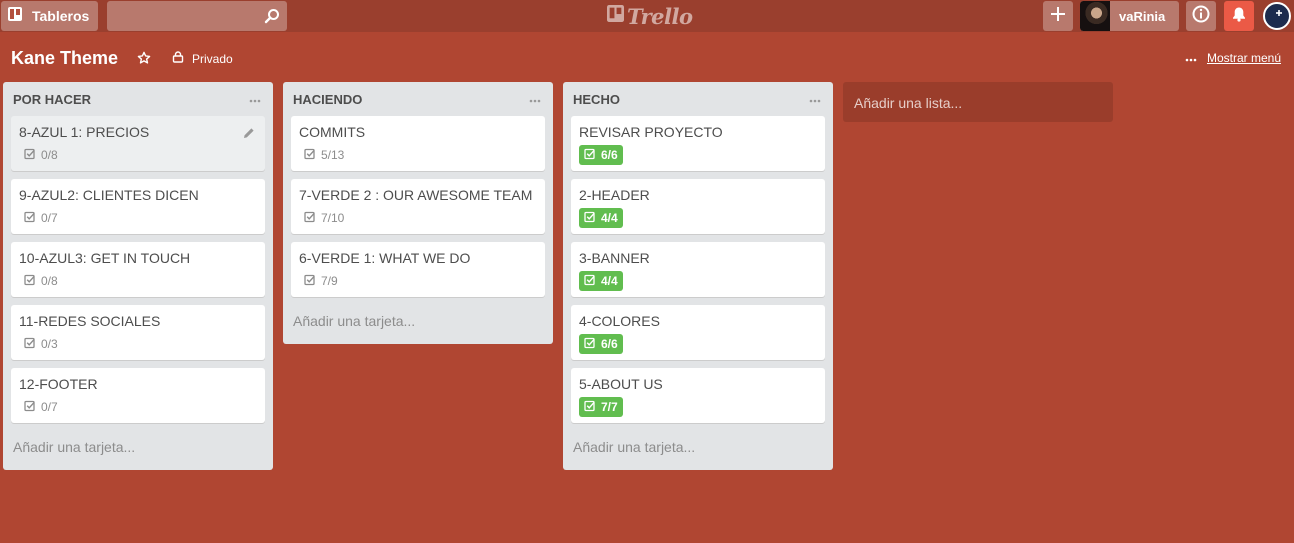 The image size is (1294, 543). I want to click on account-button, so click(1277, 16).